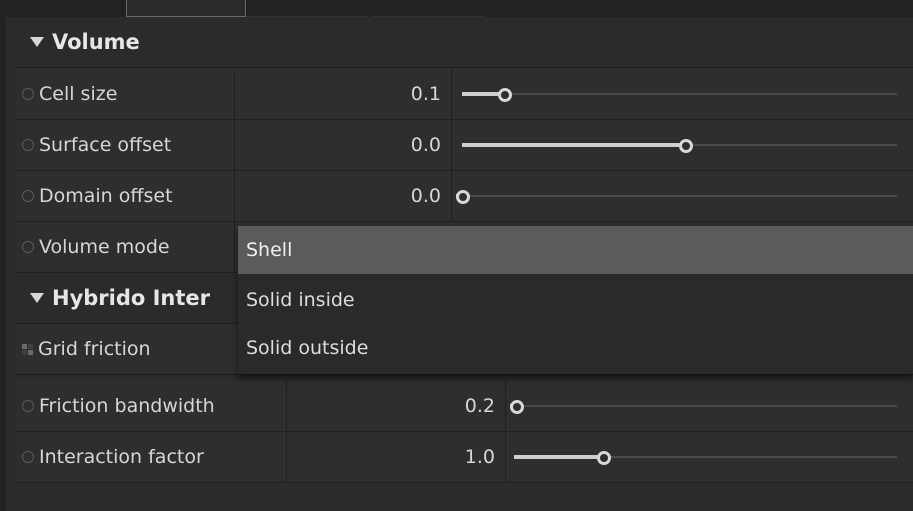 The height and width of the screenshot is (511, 913). Describe the element at coordinates (396, 457) in the screenshot. I see `param-value: 1.0` at that location.